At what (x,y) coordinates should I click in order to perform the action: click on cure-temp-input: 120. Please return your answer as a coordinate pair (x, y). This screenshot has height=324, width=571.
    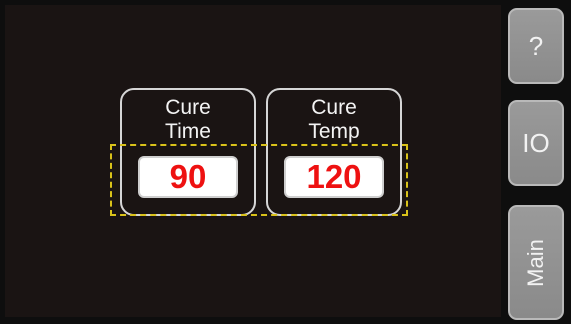
    Looking at the image, I should click on (334, 177).